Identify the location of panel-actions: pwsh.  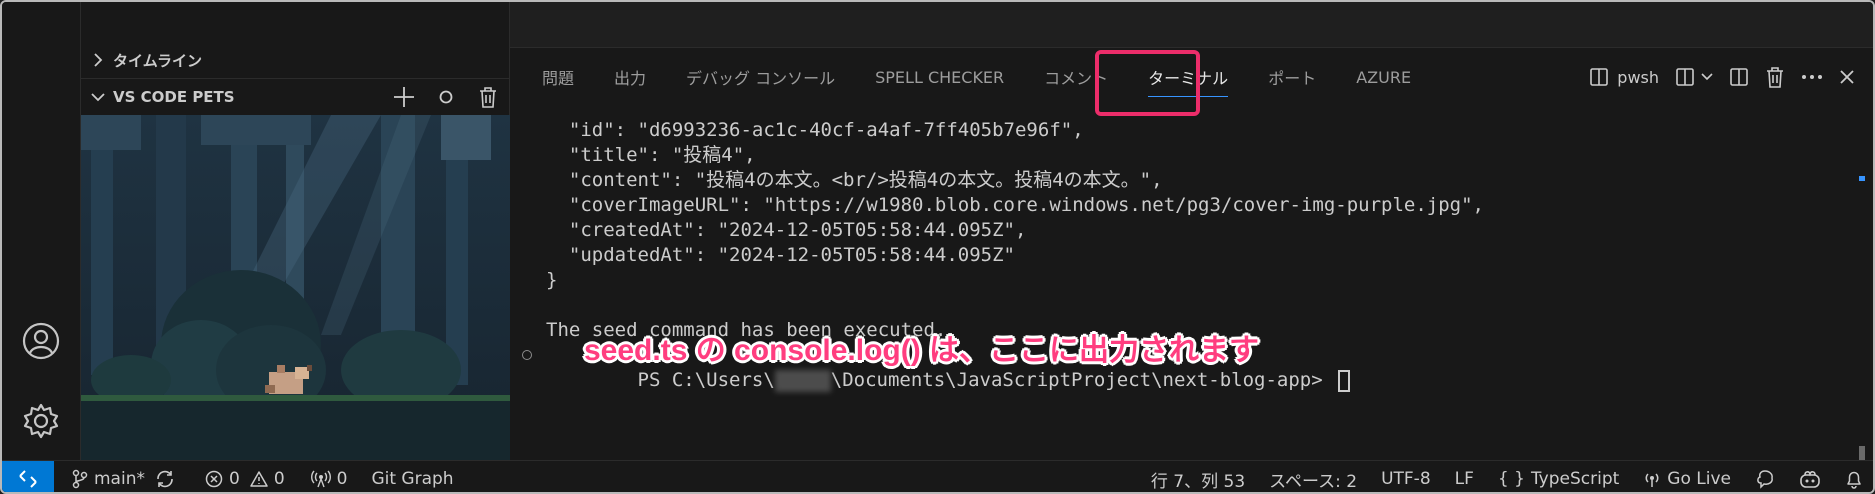
(1722, 77).